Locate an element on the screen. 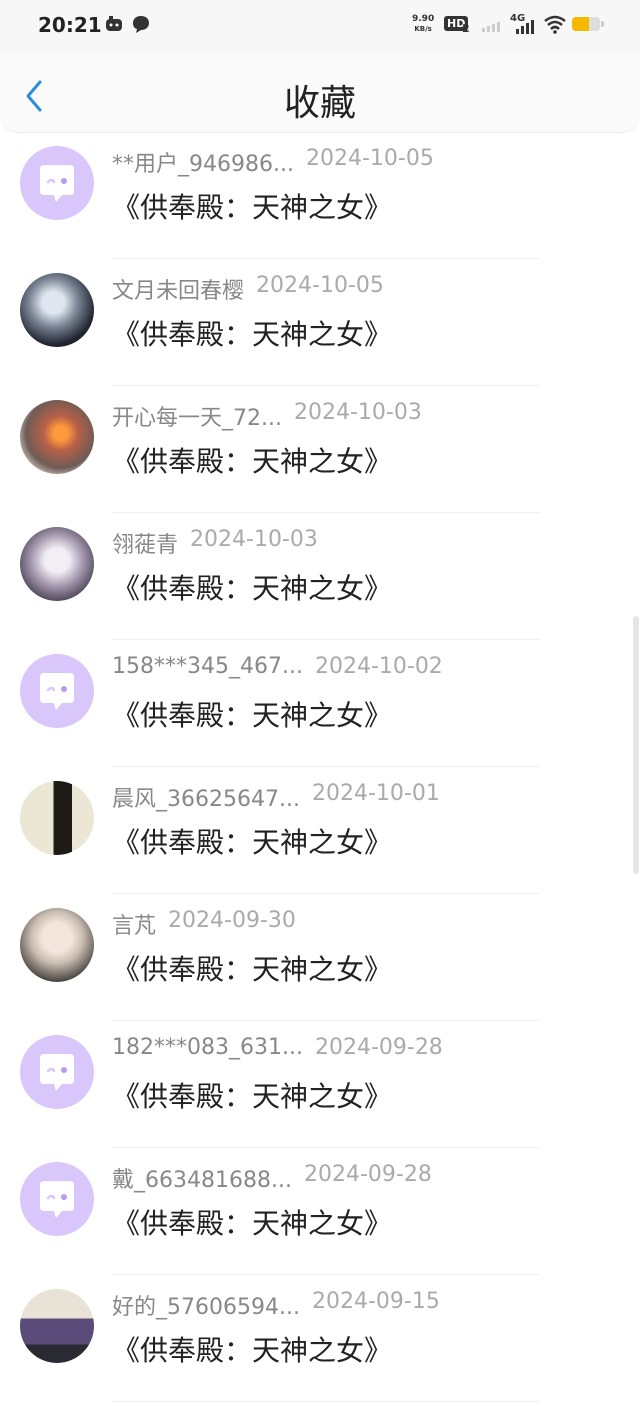  favorite-item: 182***083_631... 2024-09-28 《供奉殿：天神之女》 is located at coordinates (320, 1084).